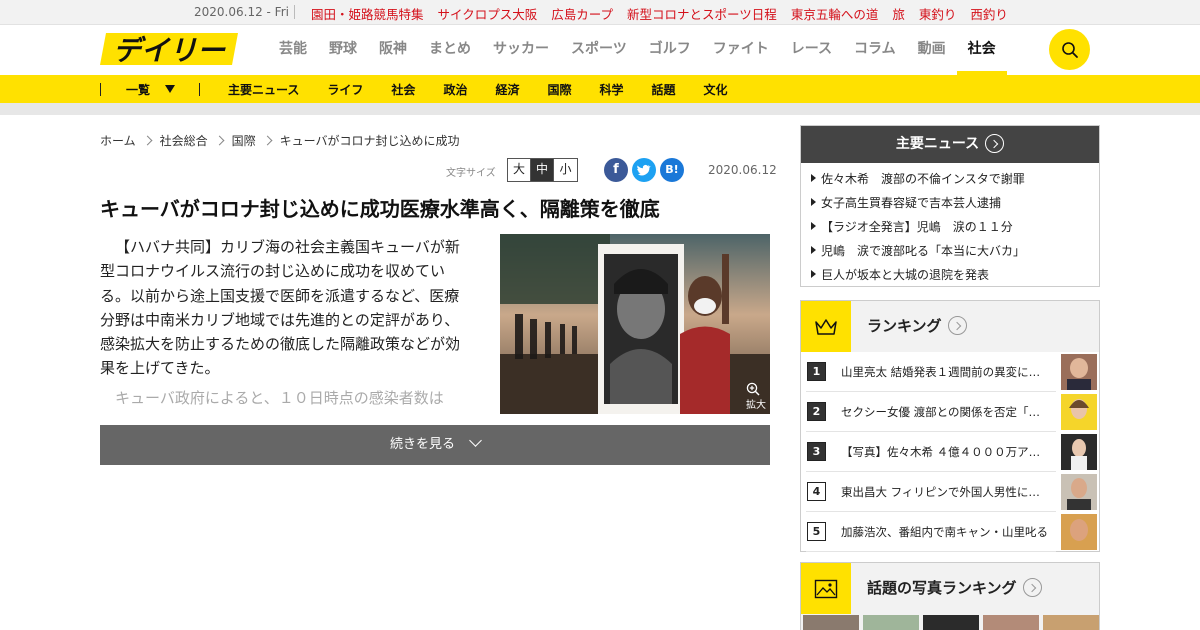 This screenshot has height=630, width=1200. What do you see at coordinates (981, 50) in the screenshot?
I see `nav-shakai: 社会` at bounding box center [981, 50].